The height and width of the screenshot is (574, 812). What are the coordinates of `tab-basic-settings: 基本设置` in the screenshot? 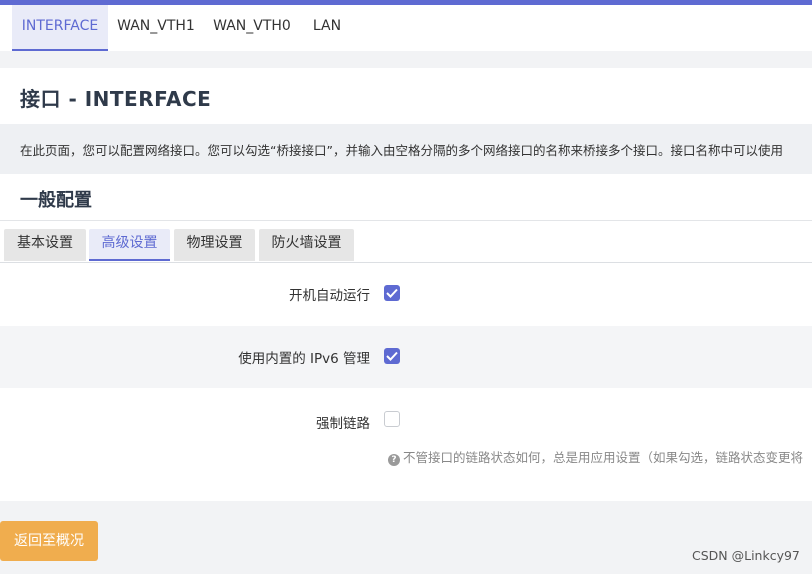 It's located at (45, 245).